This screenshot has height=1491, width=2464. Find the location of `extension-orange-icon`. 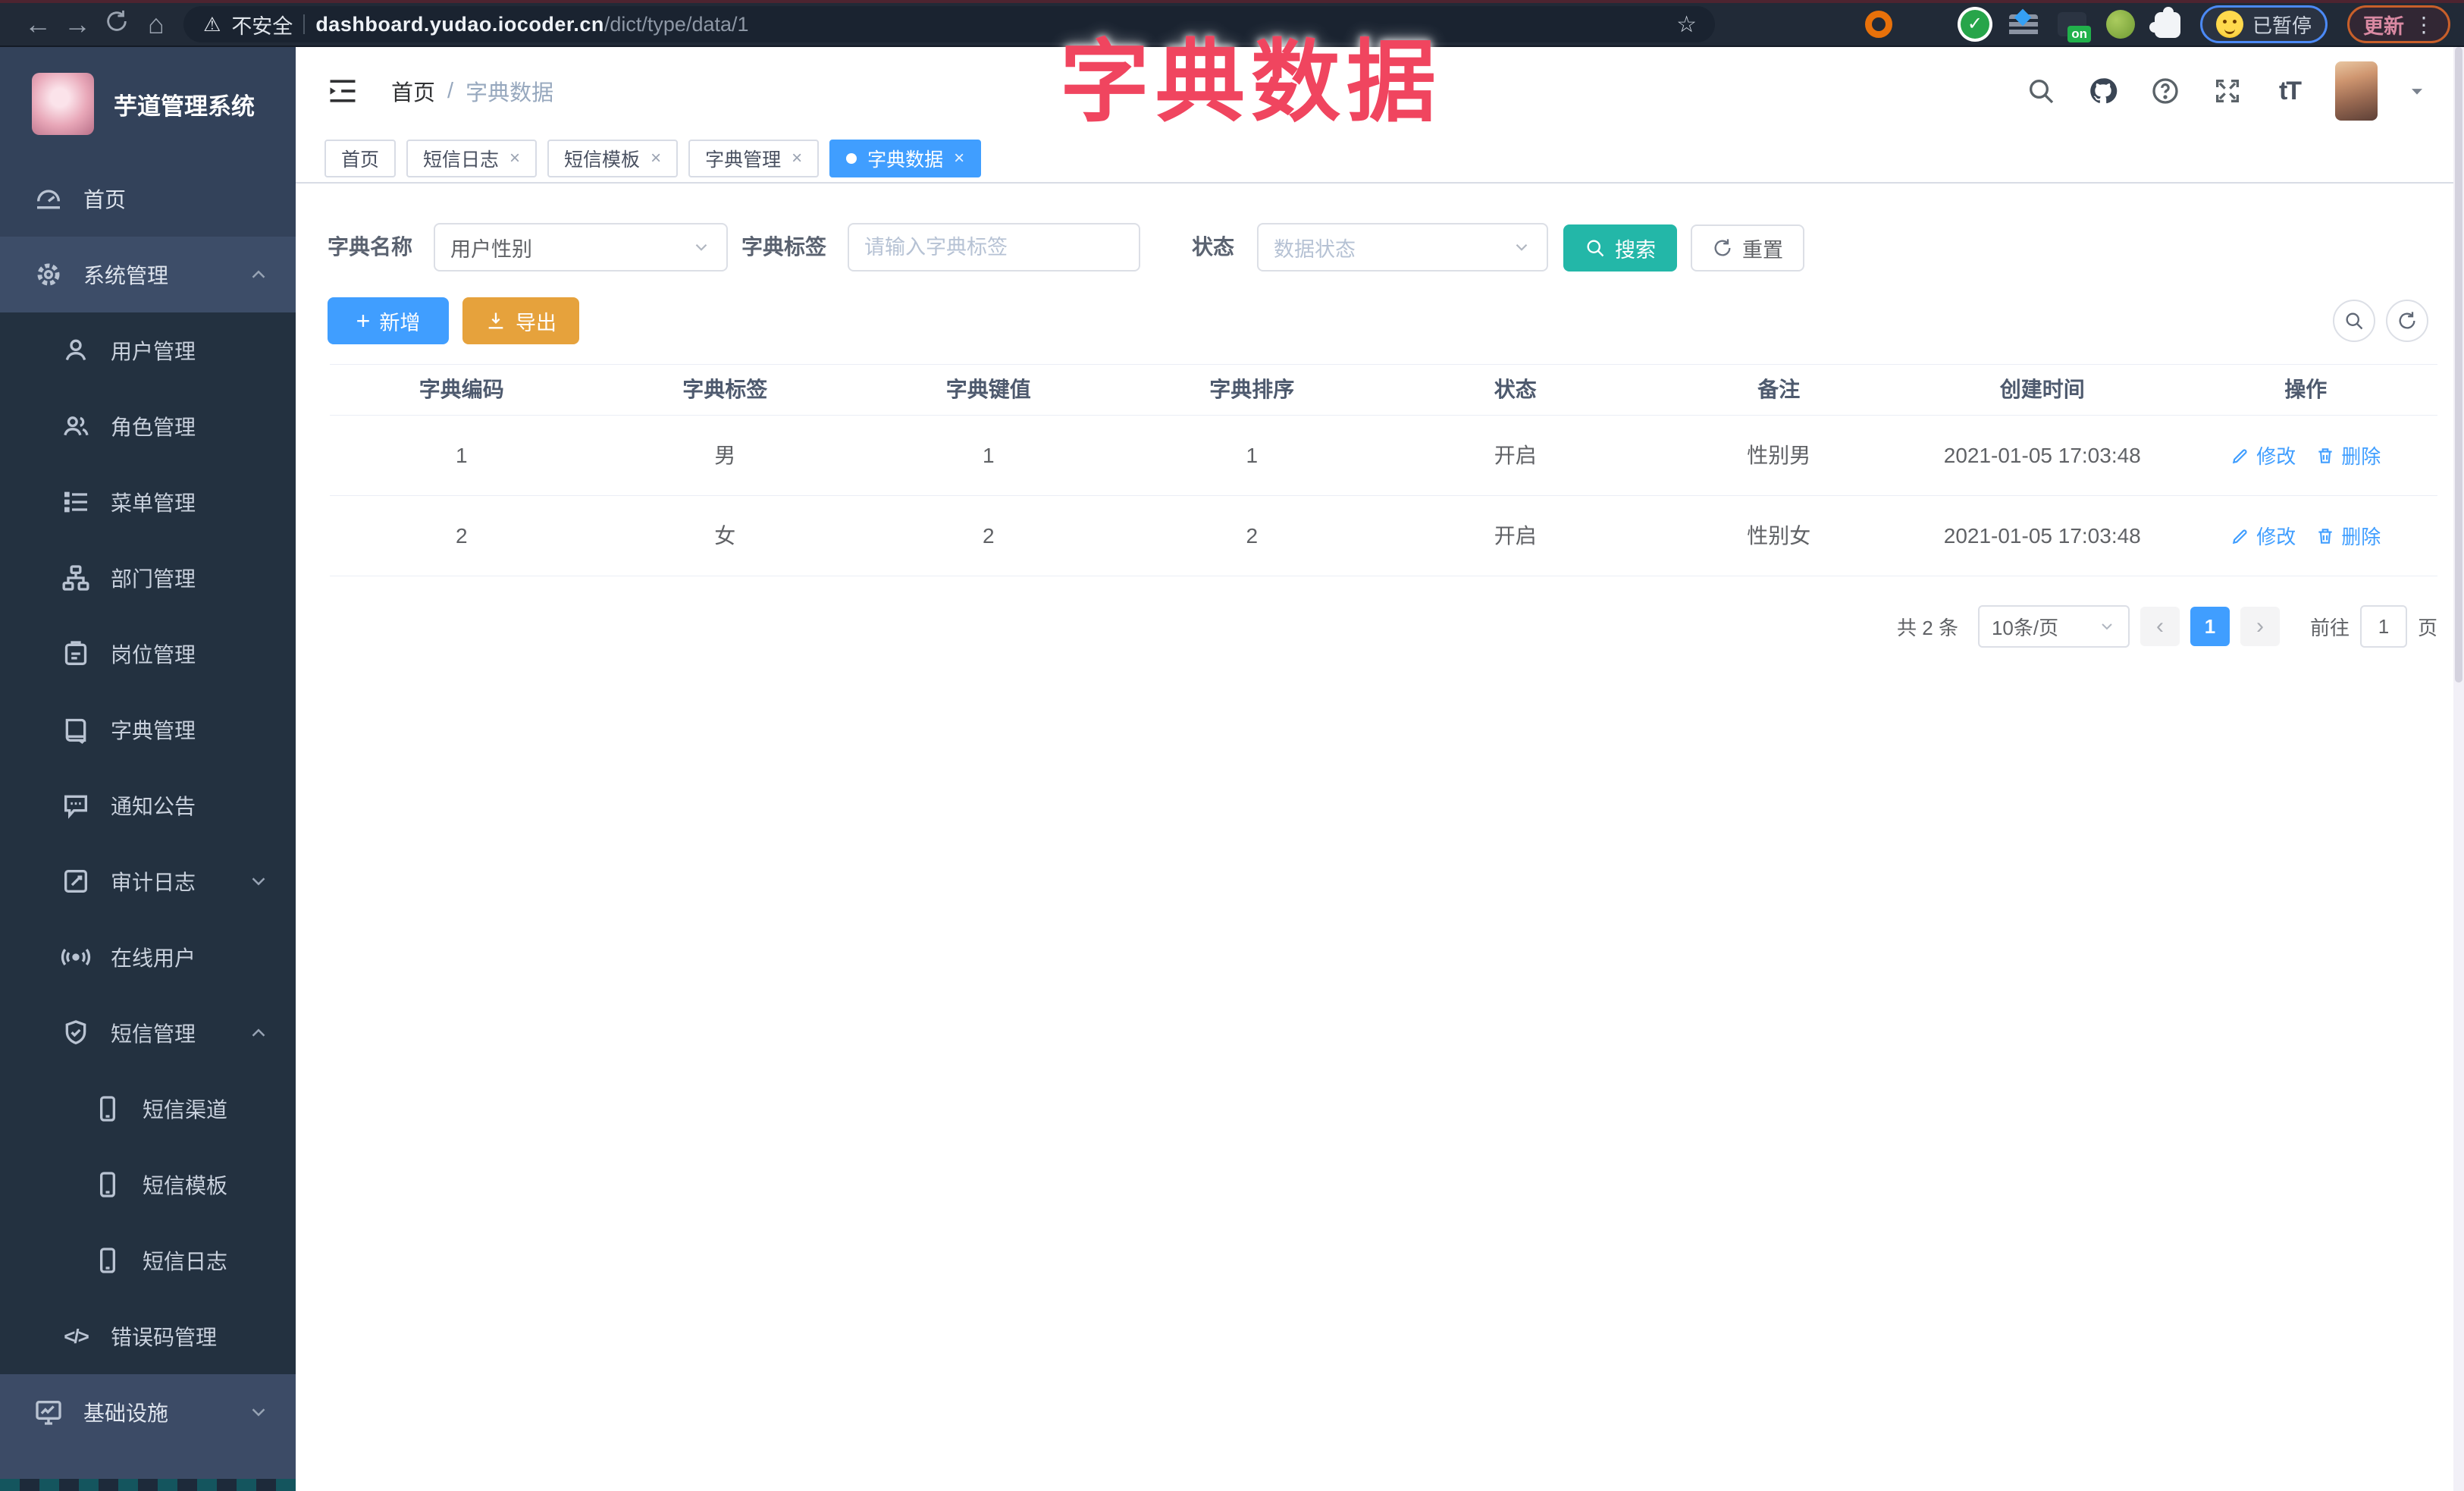

extension-orange-icon is located at coordinates (1878, 24).